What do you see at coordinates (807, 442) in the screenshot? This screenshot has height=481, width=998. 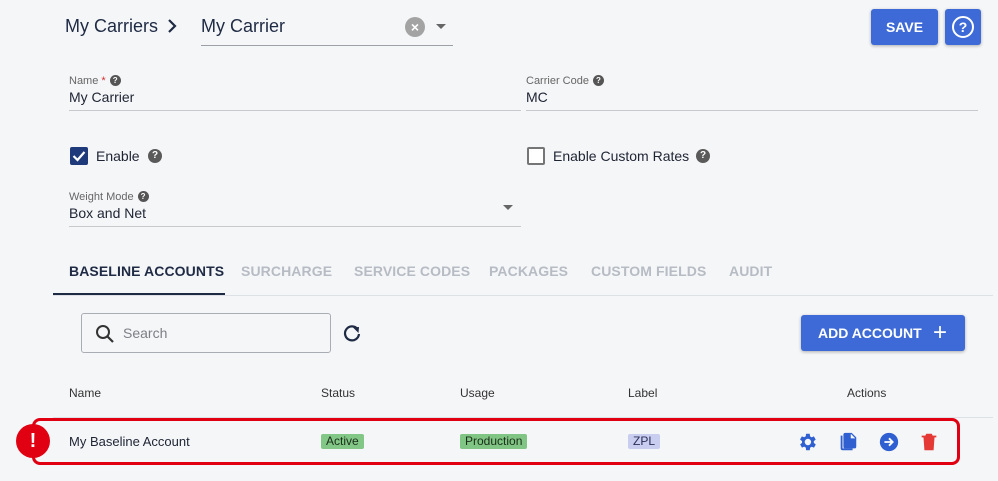 I see `gear-icon` at bounding box center [807, 442].